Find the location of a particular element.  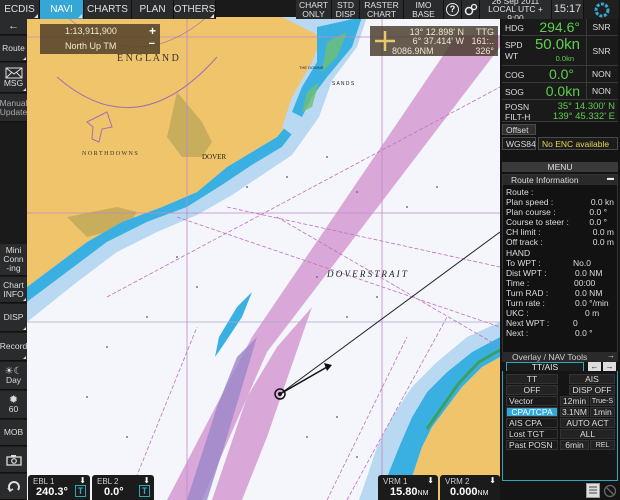

off-track-label: Off track : is located at coordinates (524, 242).